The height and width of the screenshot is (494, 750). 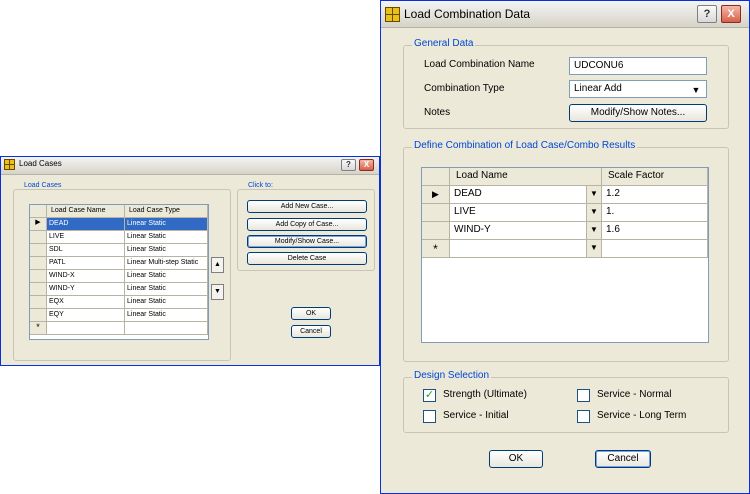 What do you see at coordinates (655, 195) in the screenshot?
I see `scale-factor-cell: 1.2` at bounding box center [655, 195].